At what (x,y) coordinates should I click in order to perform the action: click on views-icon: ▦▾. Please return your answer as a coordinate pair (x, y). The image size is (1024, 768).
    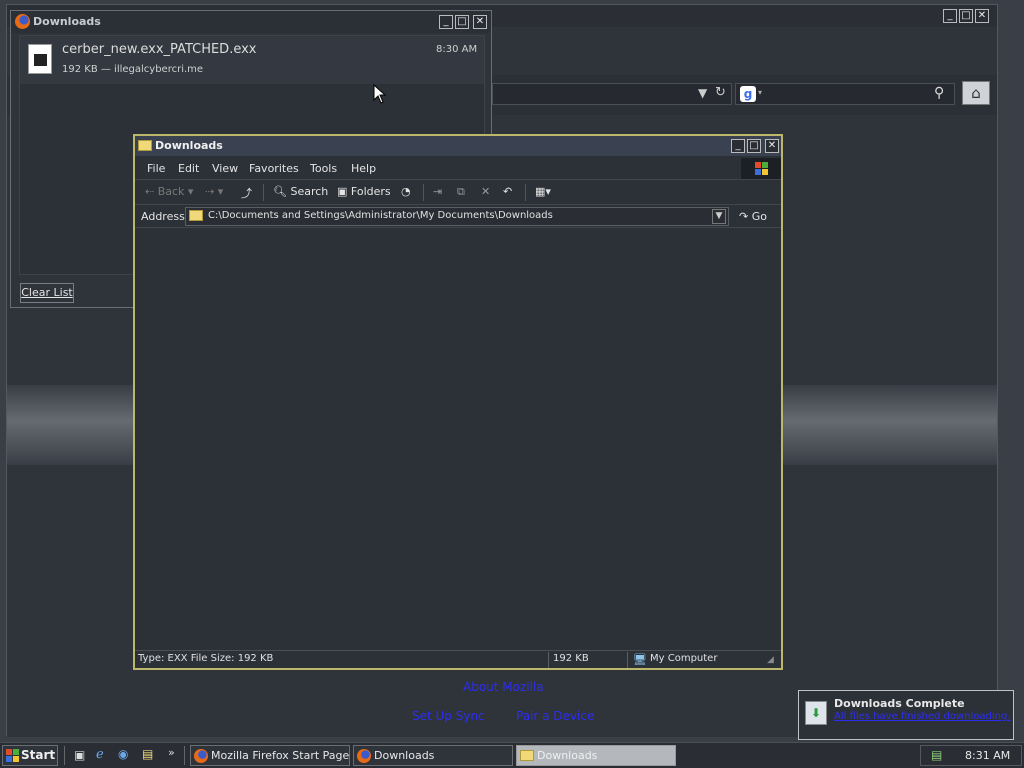
    Looking at the image, I should click on (543, 191).